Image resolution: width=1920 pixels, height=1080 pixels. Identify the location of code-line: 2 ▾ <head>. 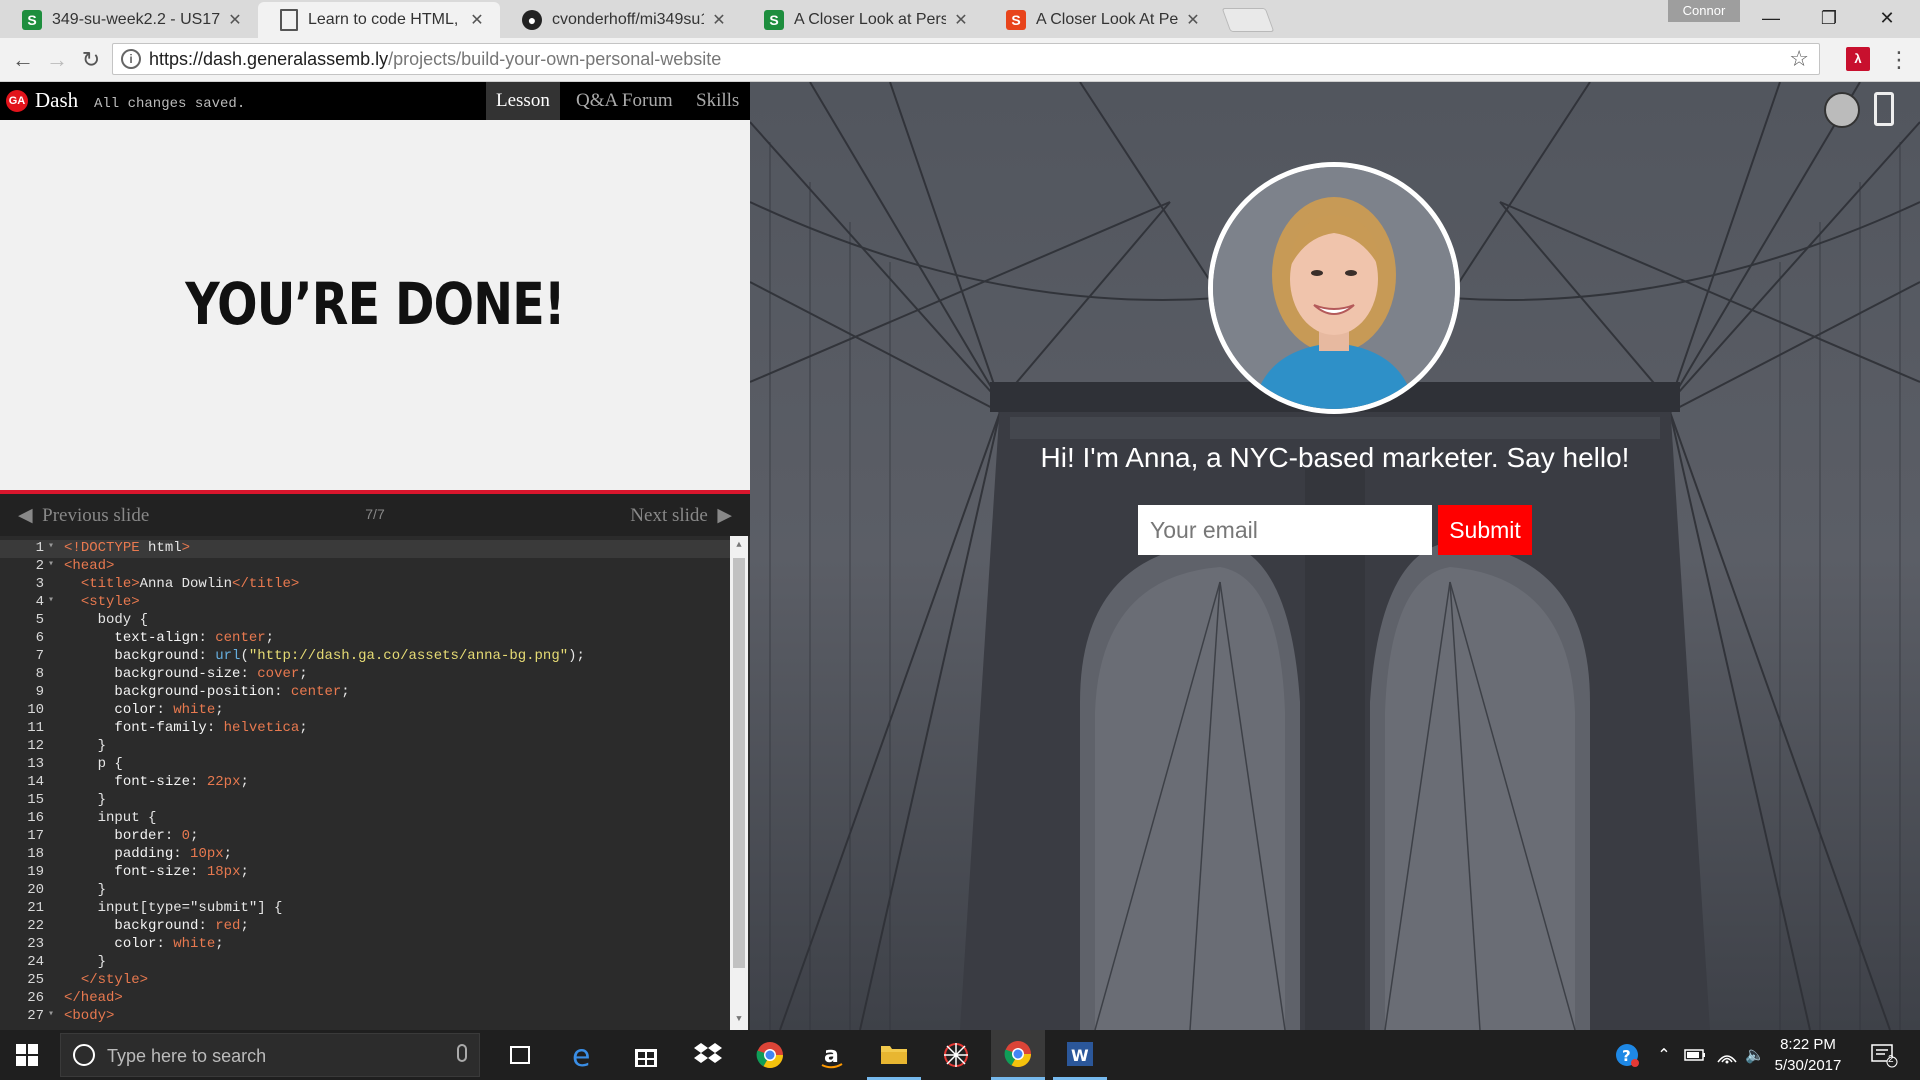
(365, 567).